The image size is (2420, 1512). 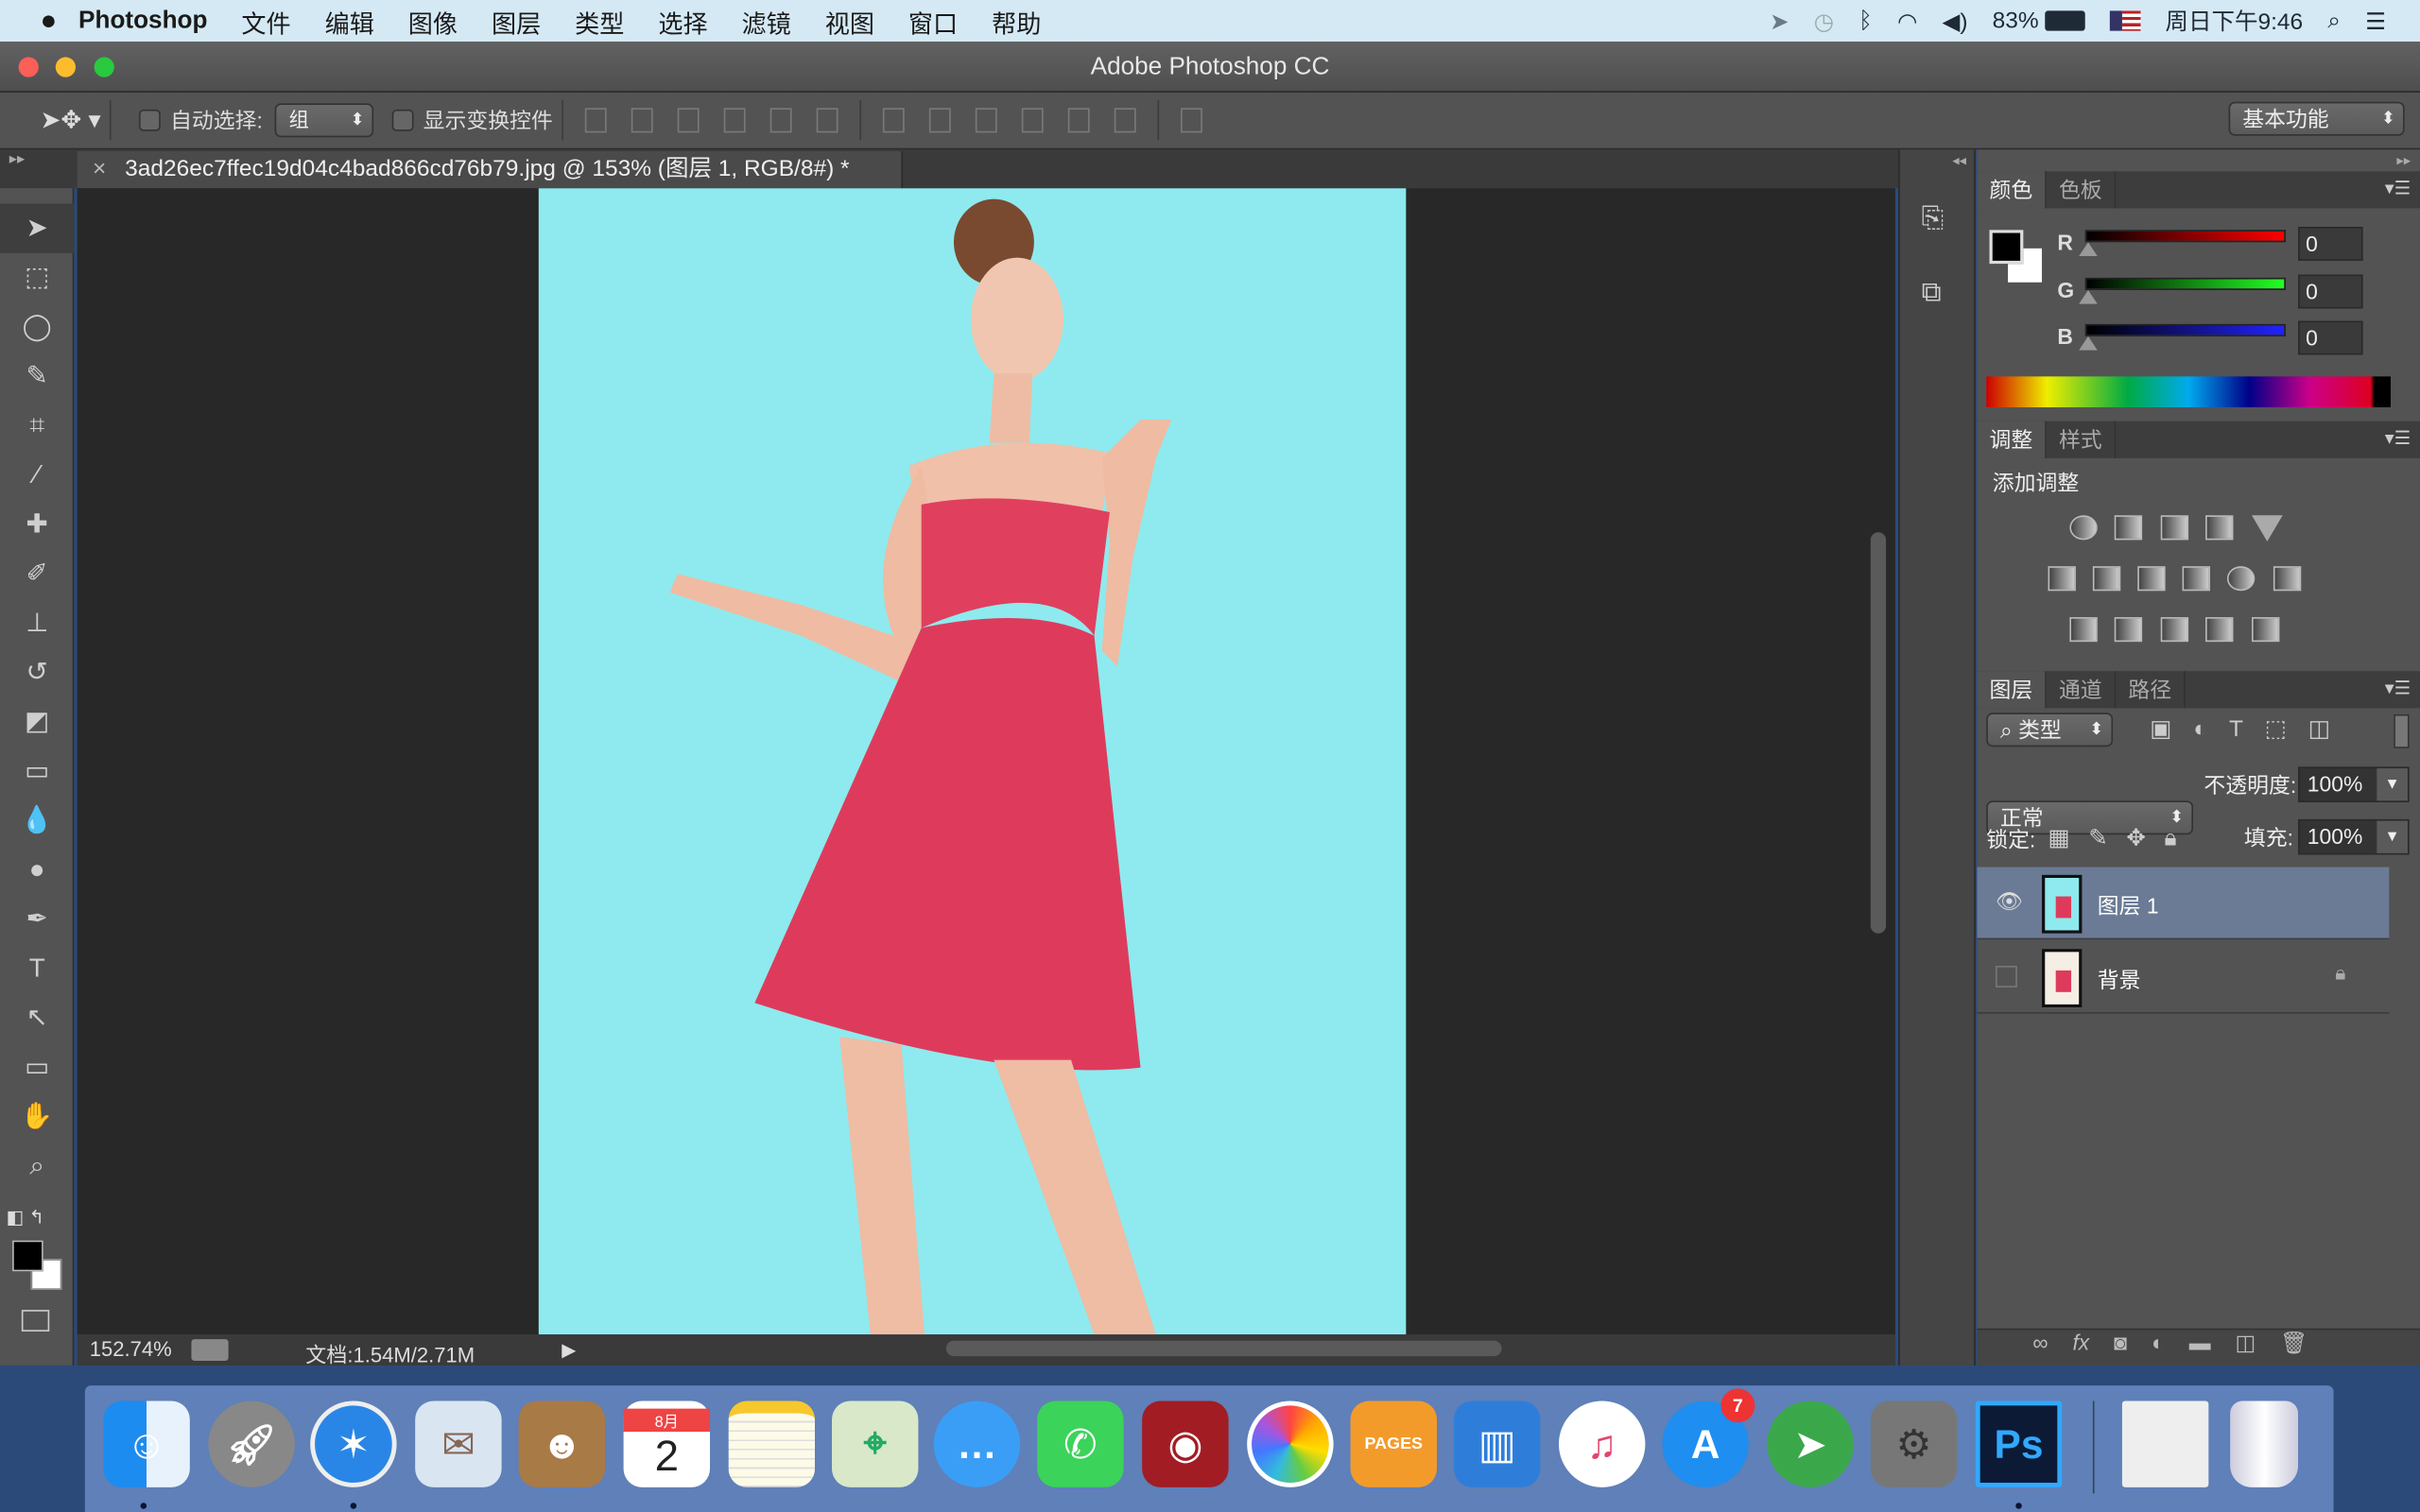 What do you see at coordinates (2016, 21) in the screenshot?
I see `battery-percent: 83%` at bounding box center [2016, 21].